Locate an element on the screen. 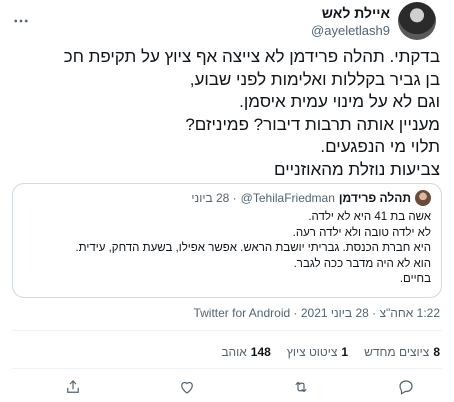 The image size is (454, 402). likes-stat: 148אוהב is located at coordinates (245, 352).